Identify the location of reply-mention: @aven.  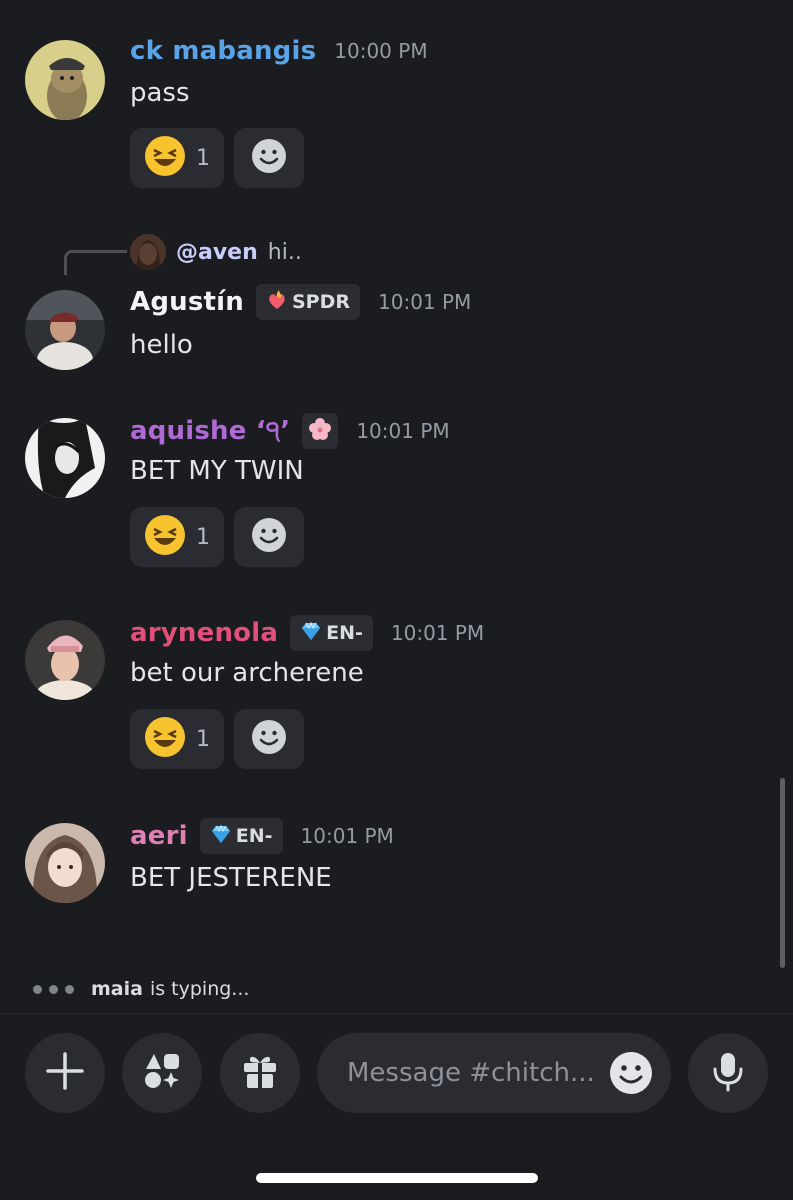
(217, 252).